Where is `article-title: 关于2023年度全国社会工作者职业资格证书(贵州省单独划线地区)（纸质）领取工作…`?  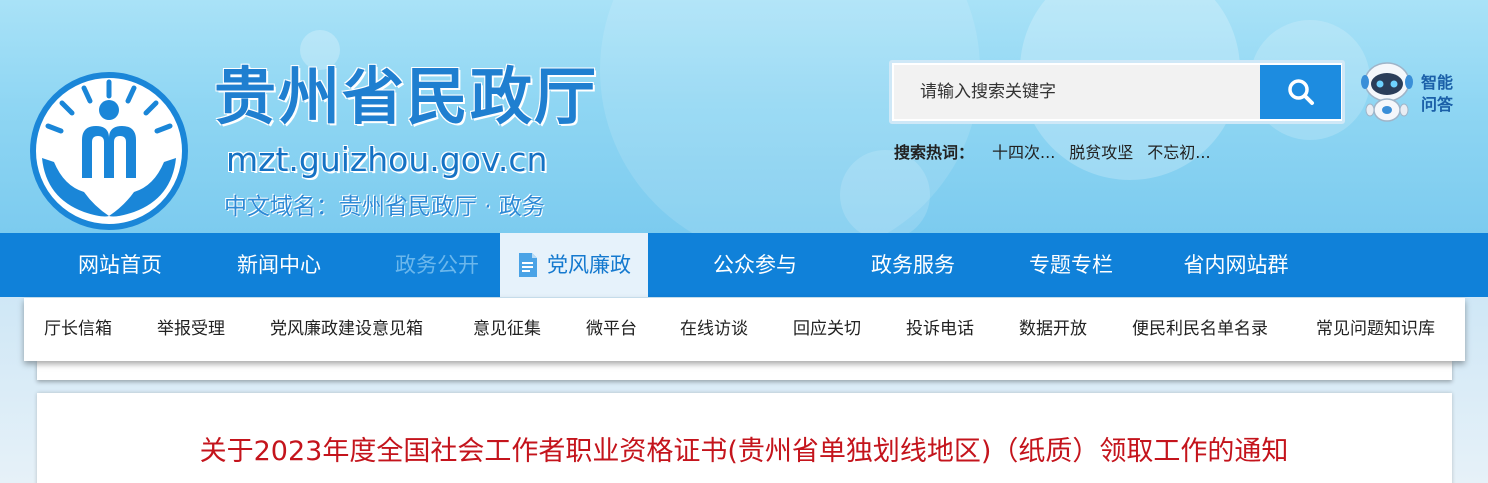
article-title: 关于2023年度全国社会工作者职业资格证书(贵州省单独划线地区)（纸质）领取工作… is located at coordinates (744, 451).